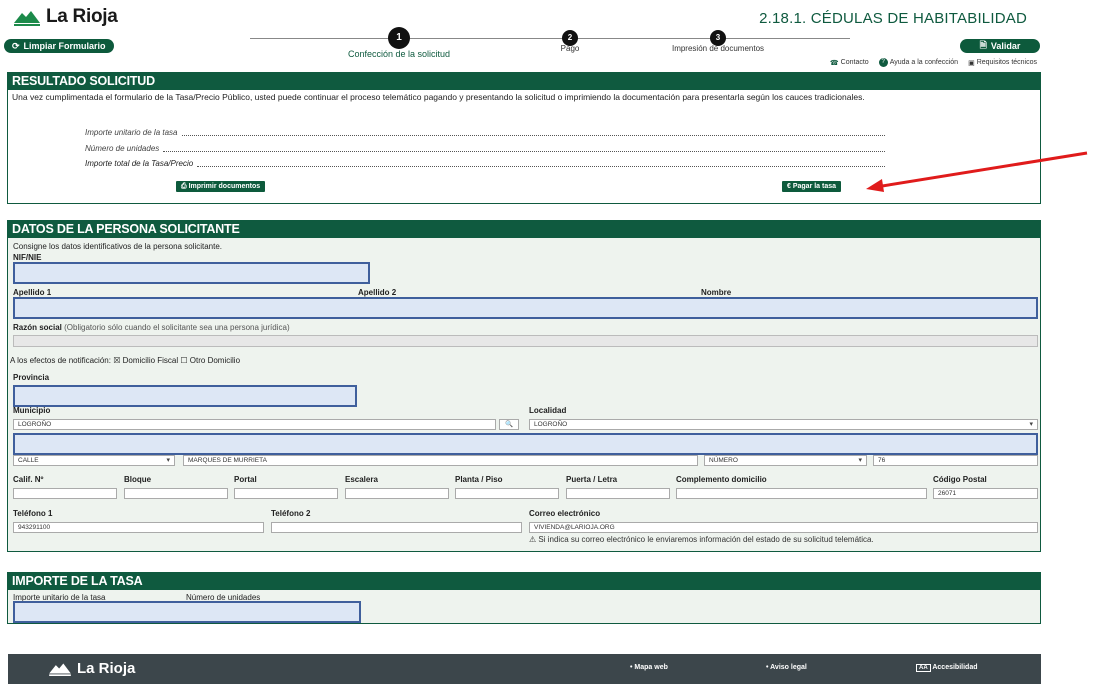  I want to click on footer-logo-text: La Rioja, so click(106, 668).